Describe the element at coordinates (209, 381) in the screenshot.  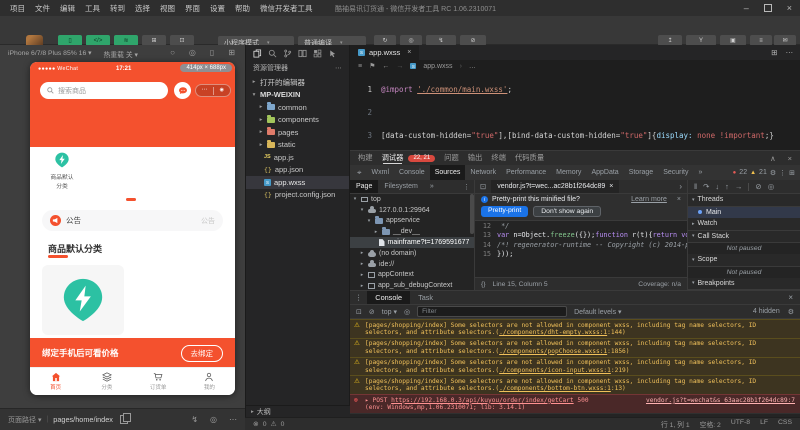
I see `tab-mine: 我的` at that location.